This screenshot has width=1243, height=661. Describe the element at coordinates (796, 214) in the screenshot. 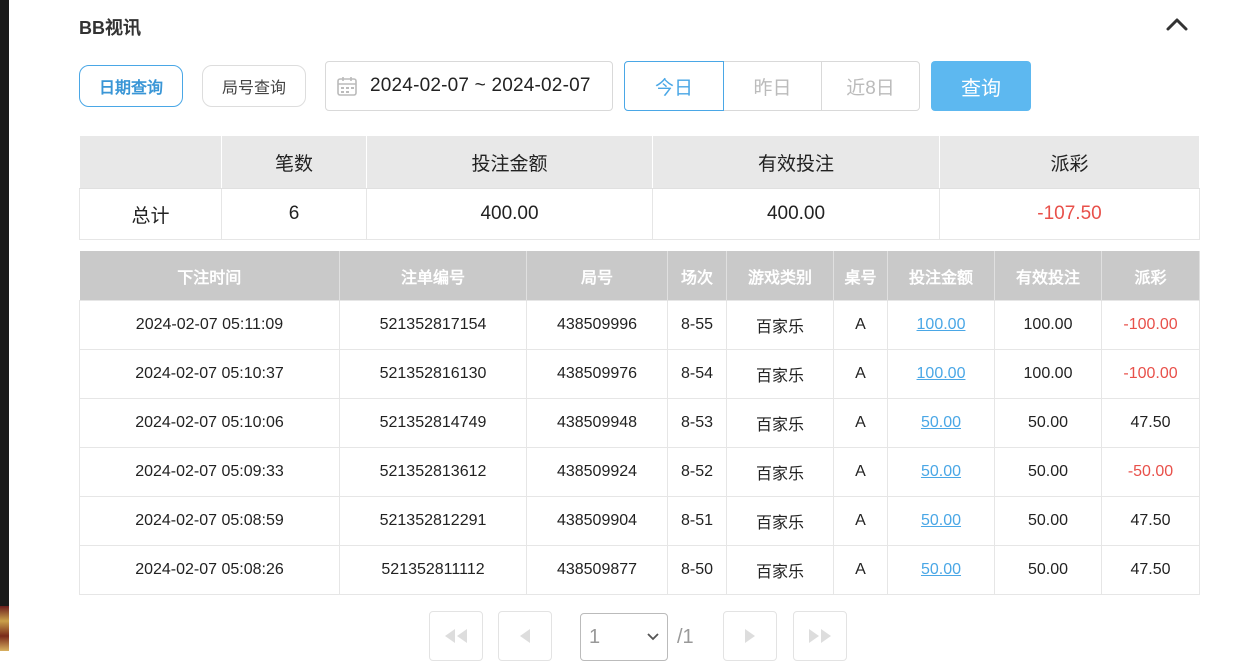

I see `summary-total-valid: 400.00` at that location.